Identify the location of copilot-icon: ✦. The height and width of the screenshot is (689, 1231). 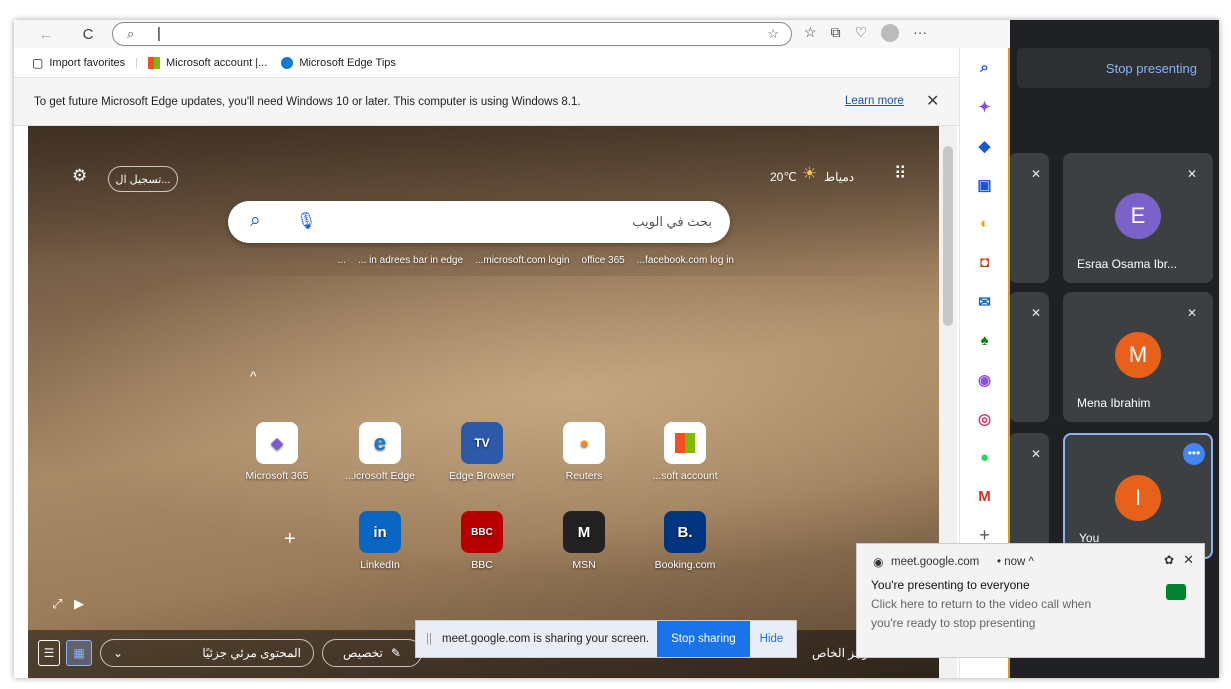
(984, 106).